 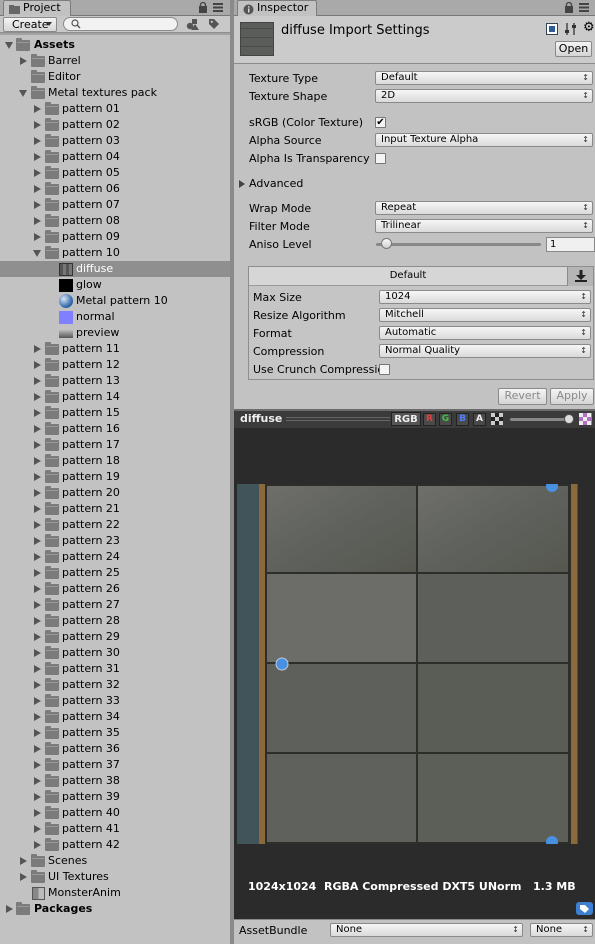 What do you see at coordinates (484, 96) in the screenshot?
I see `texture-shape-dropdown: 2D` at bounding box center [484, 96].